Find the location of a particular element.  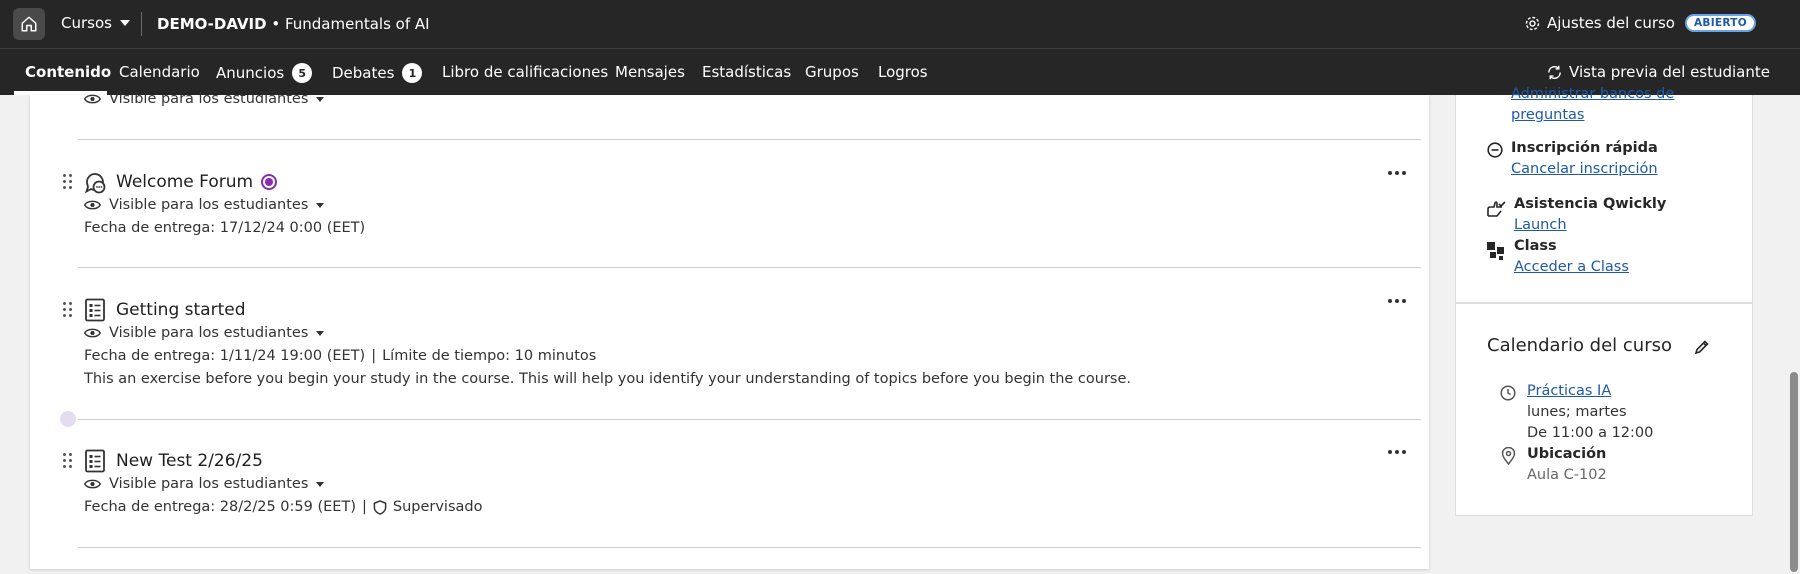

tab-label: Calendario is located at coordinates (159, 72).